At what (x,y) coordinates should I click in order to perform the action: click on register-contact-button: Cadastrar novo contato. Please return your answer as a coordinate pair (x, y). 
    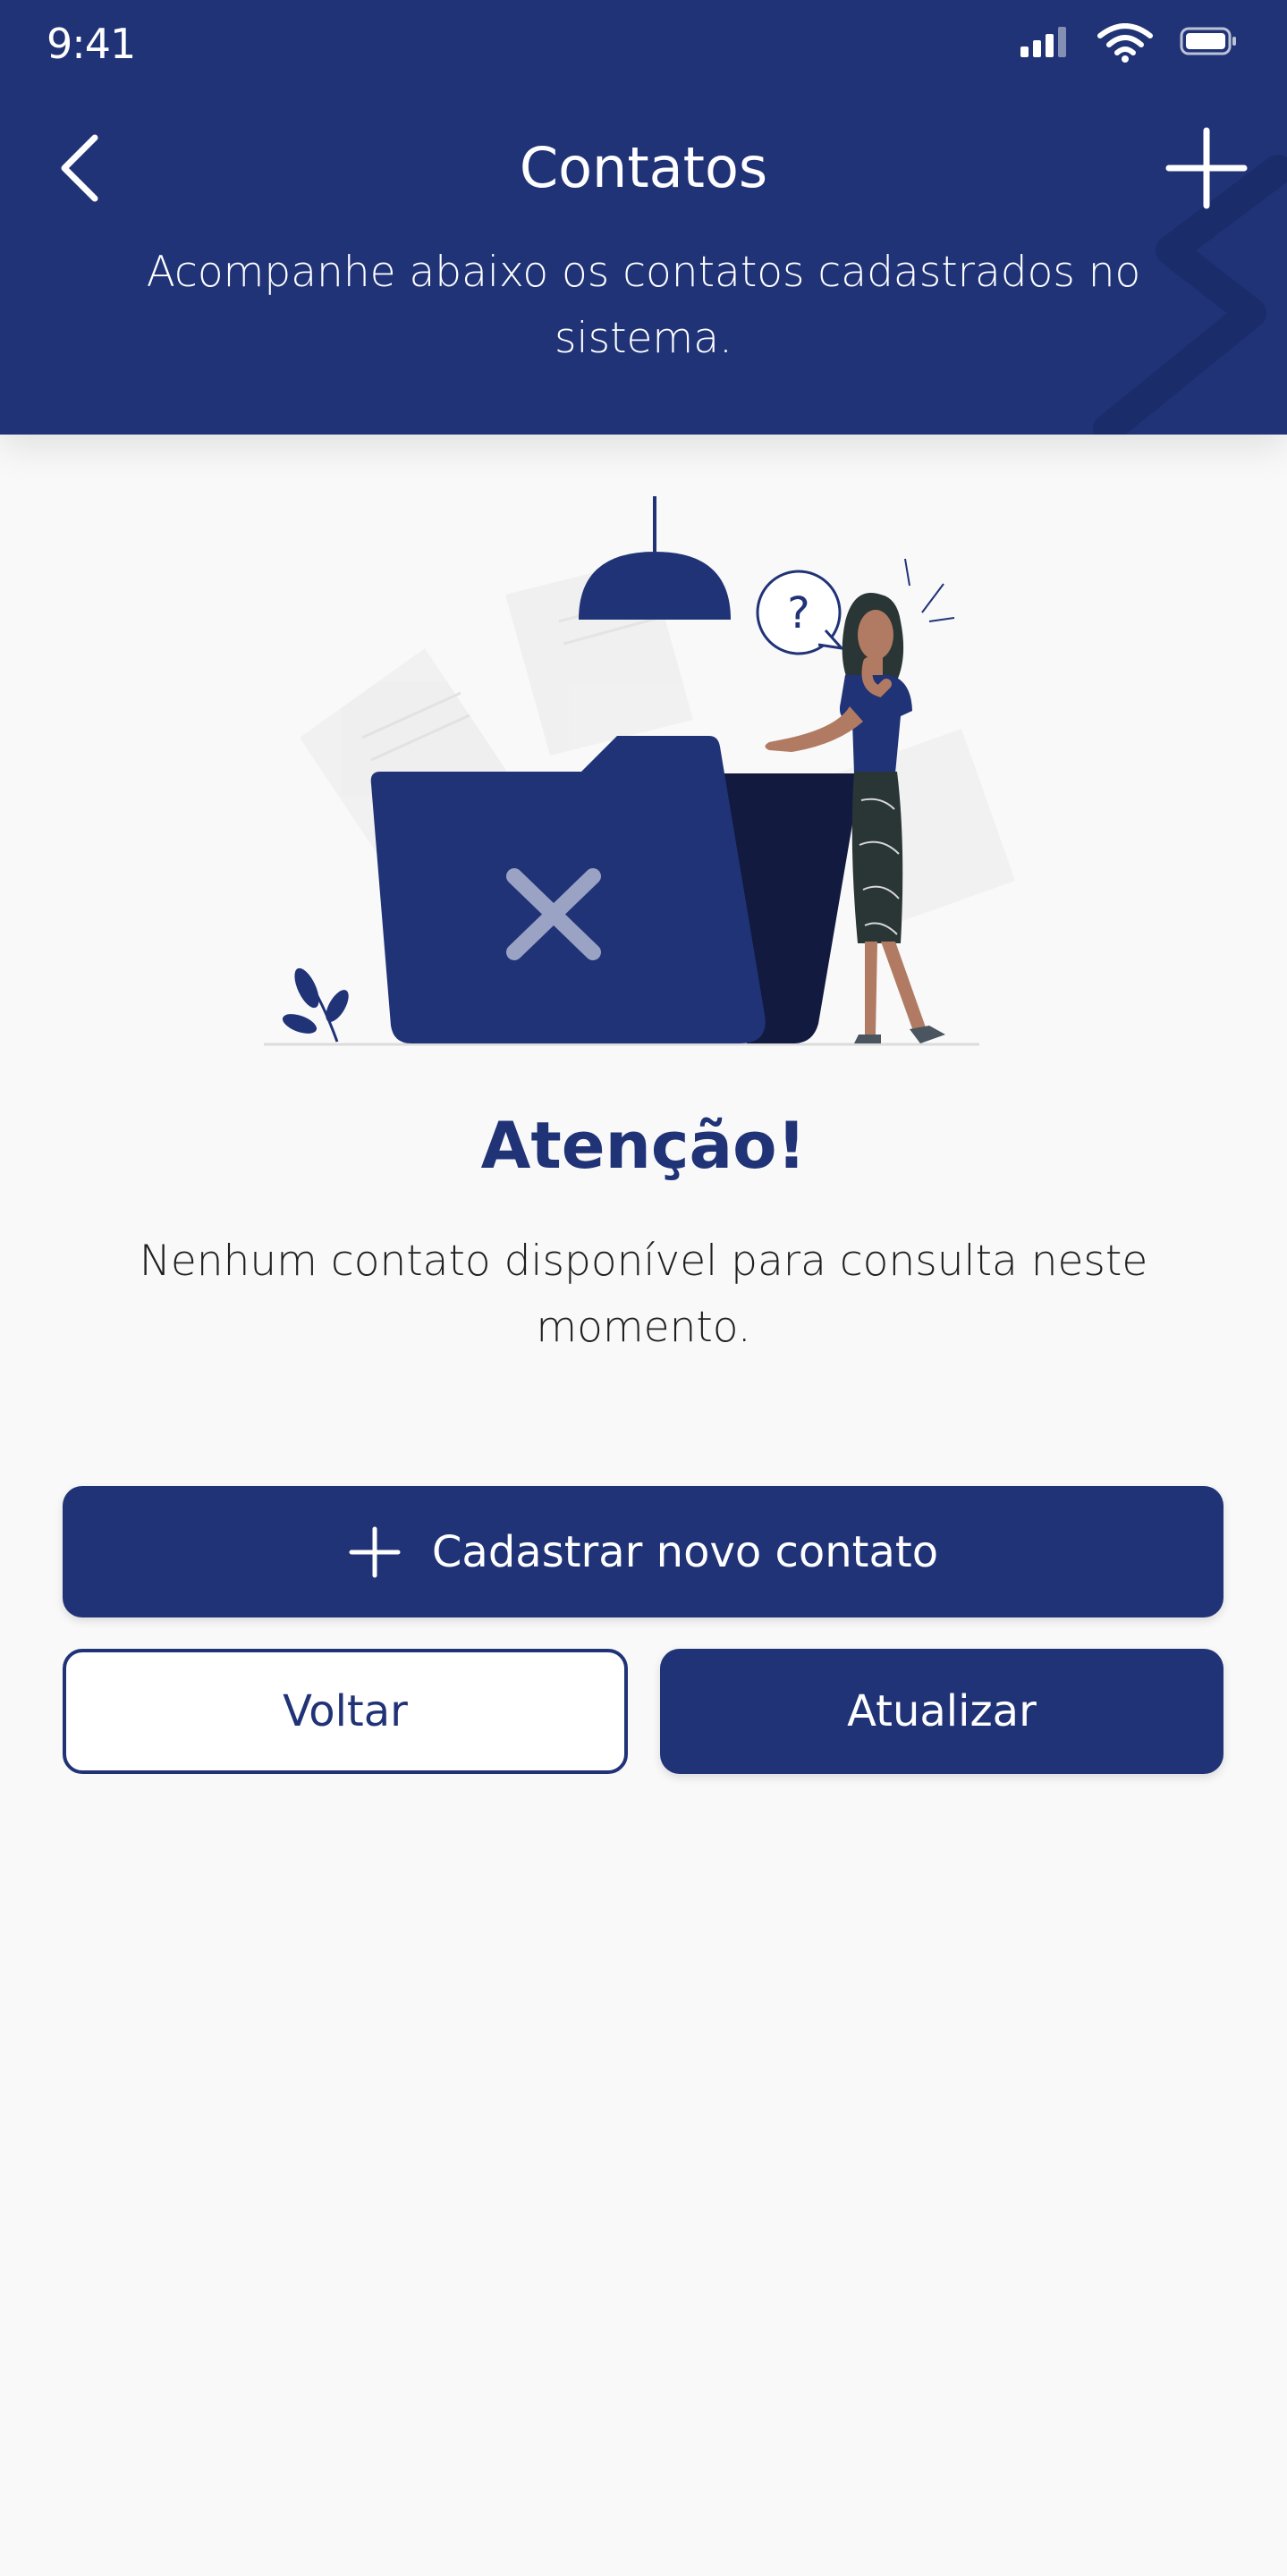
    Looking at the image, I should click on (643, 1551).